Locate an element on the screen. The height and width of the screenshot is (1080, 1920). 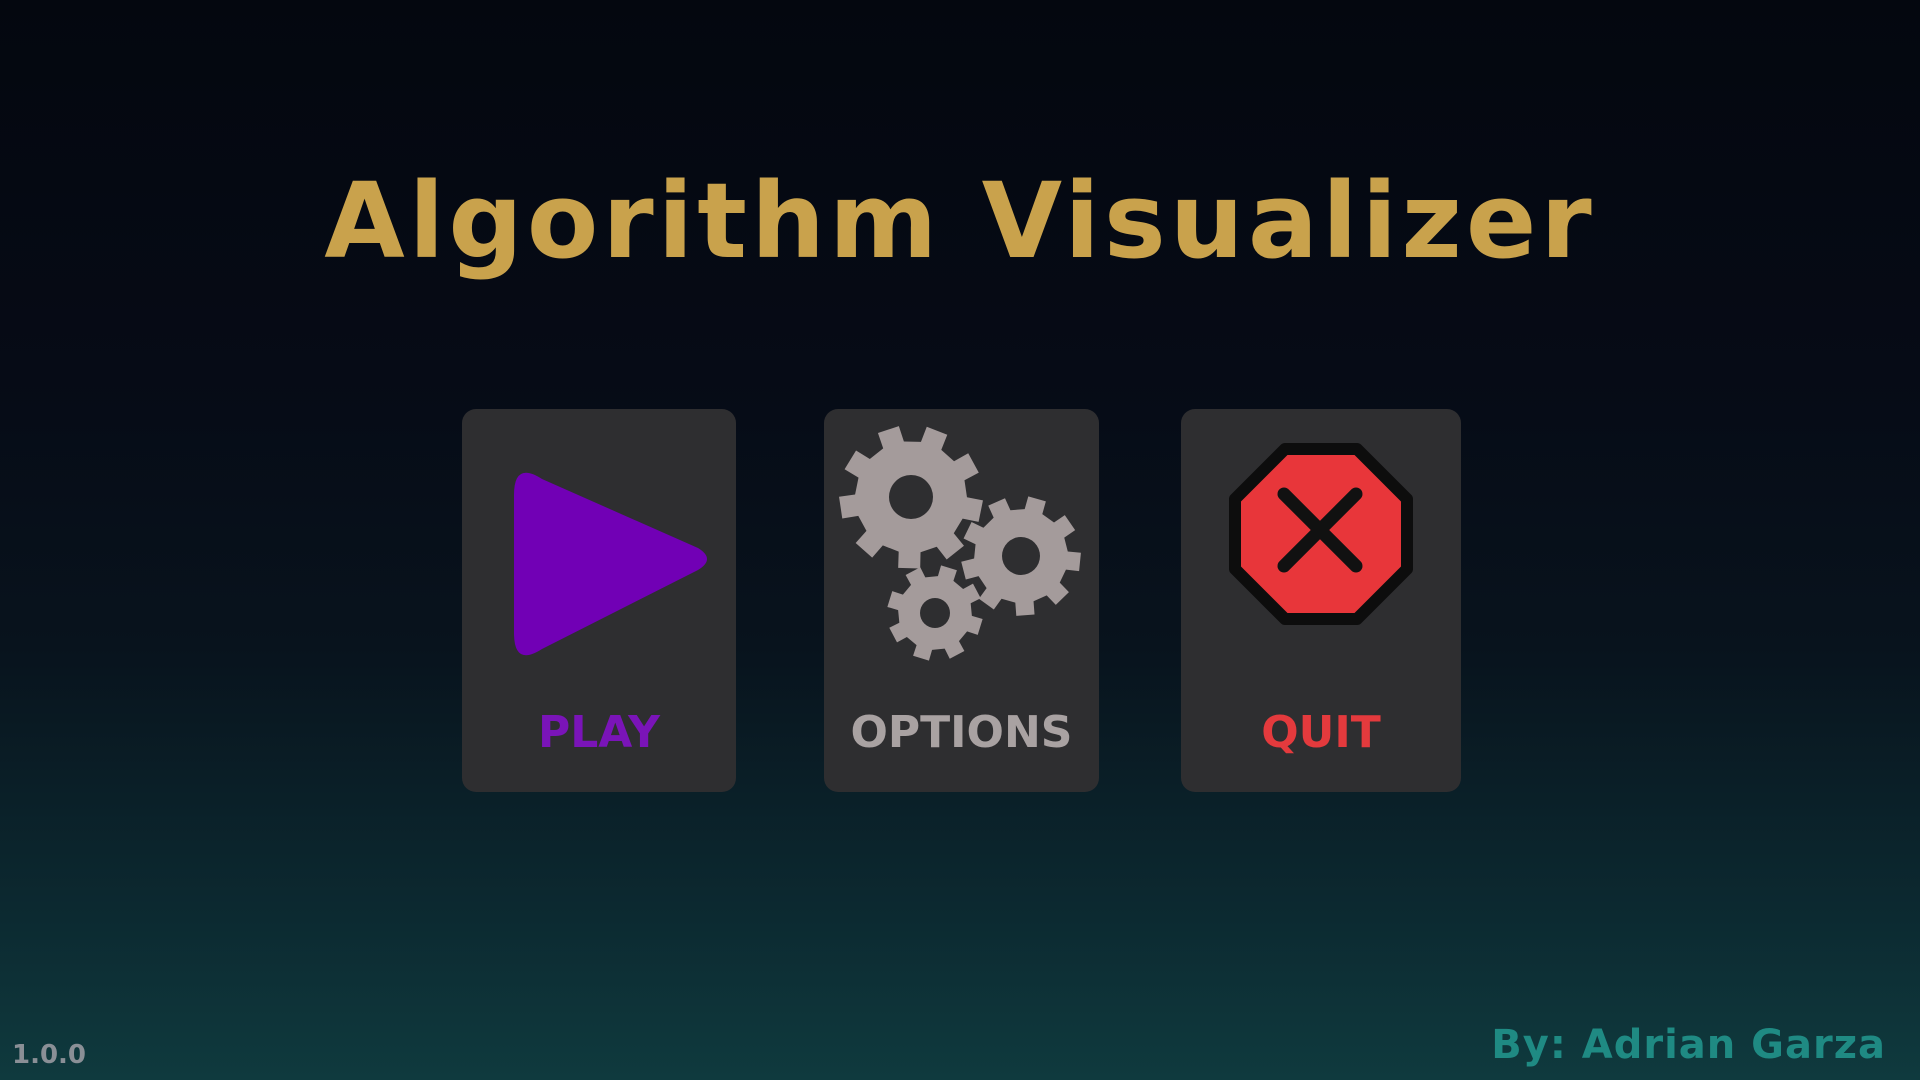
options-button: OPTIONS is located at coordinates (961, 600).